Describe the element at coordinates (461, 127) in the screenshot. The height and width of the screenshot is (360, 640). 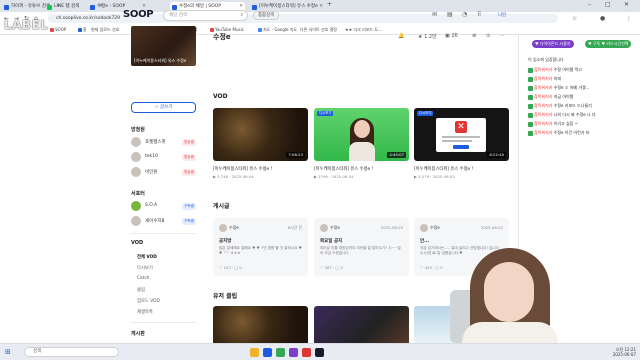
I see `error-icon: ✕` at that location.